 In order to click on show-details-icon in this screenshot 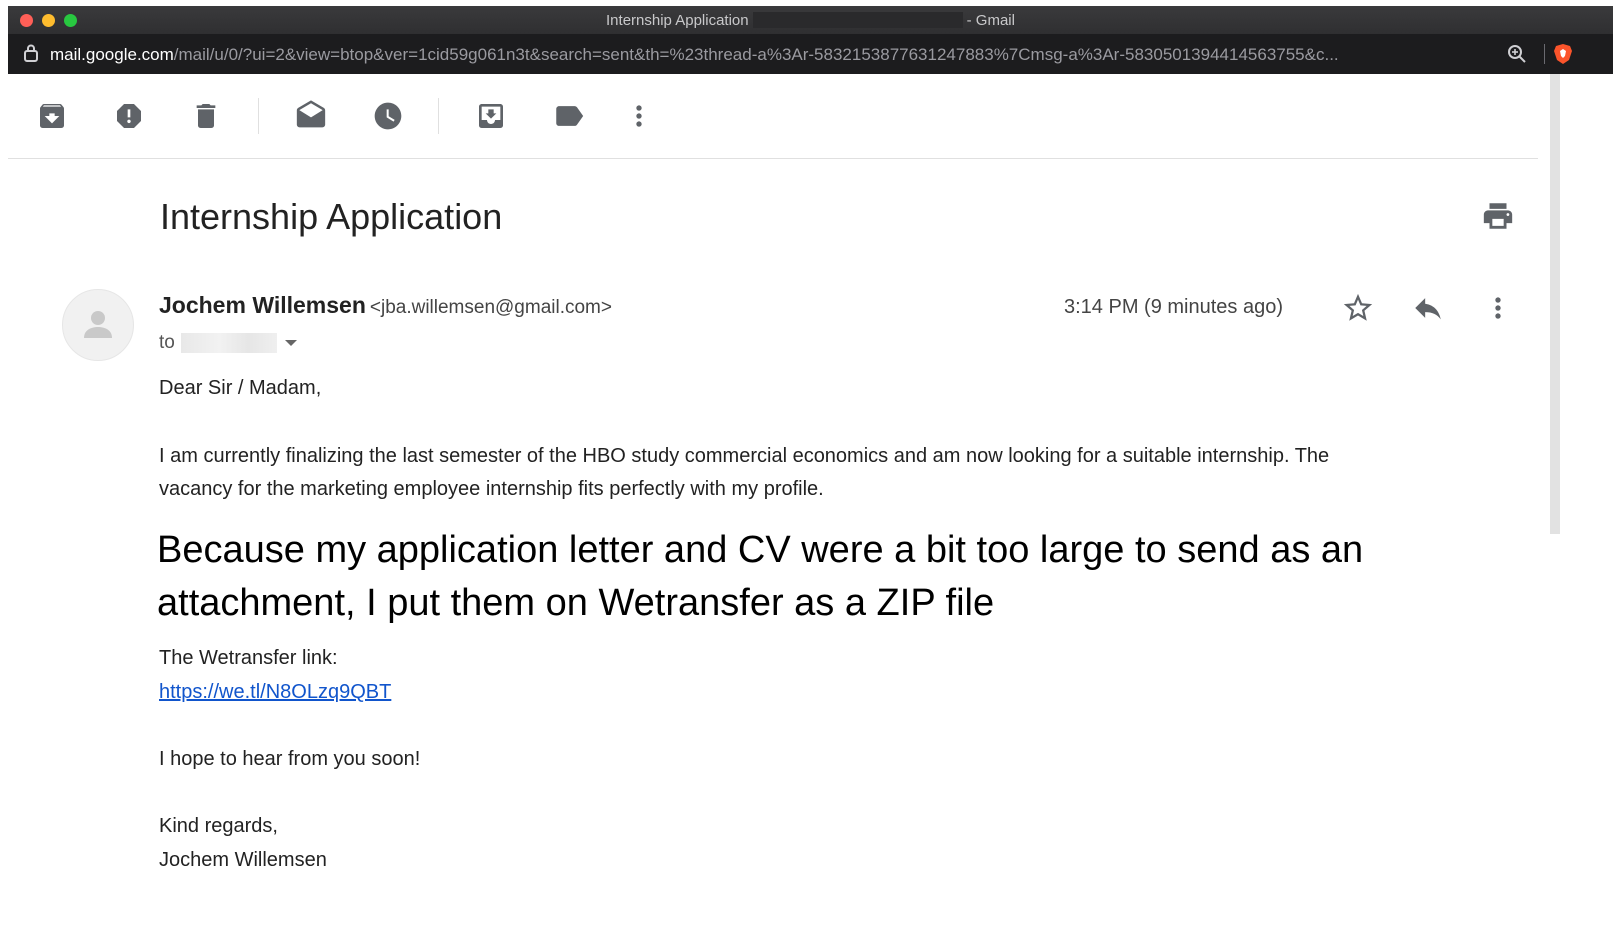, I will do `click(290, 343)`.